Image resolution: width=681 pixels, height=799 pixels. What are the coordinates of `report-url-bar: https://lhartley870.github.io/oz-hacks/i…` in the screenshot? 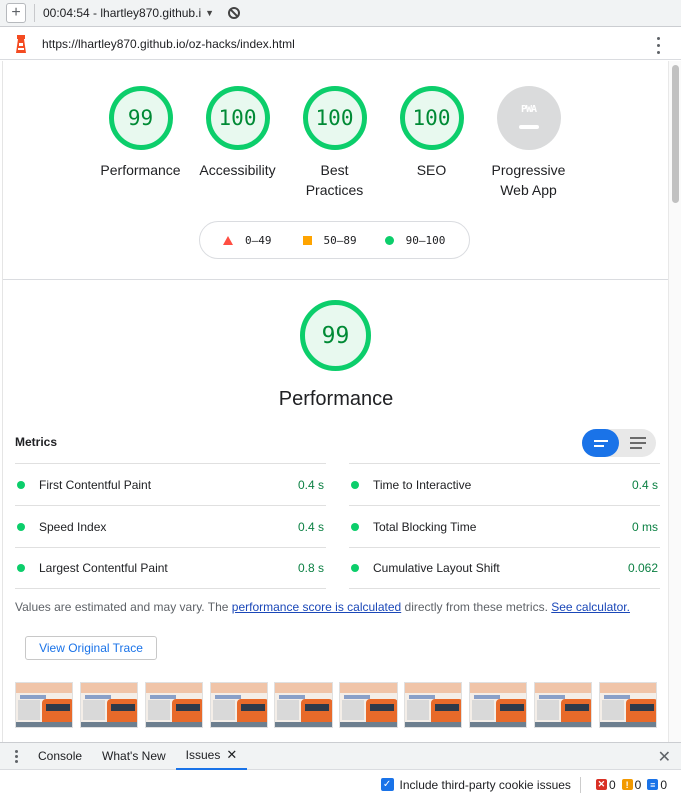 It's located at (340, 44).